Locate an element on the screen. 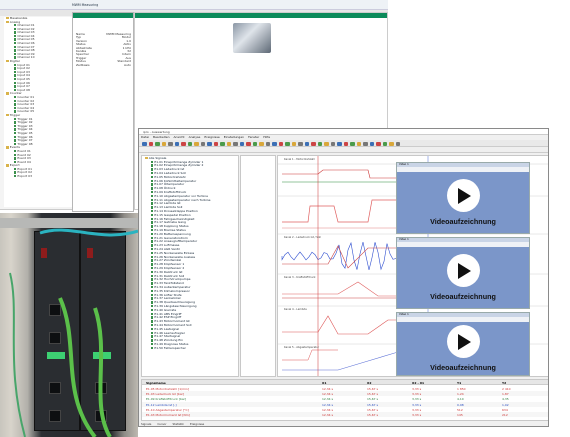 Image resolution: width=570 pixels, height=437 pixels. chart-label-1: Kanal 1 - Motordrehzahl is located at coordinates (299, 159).